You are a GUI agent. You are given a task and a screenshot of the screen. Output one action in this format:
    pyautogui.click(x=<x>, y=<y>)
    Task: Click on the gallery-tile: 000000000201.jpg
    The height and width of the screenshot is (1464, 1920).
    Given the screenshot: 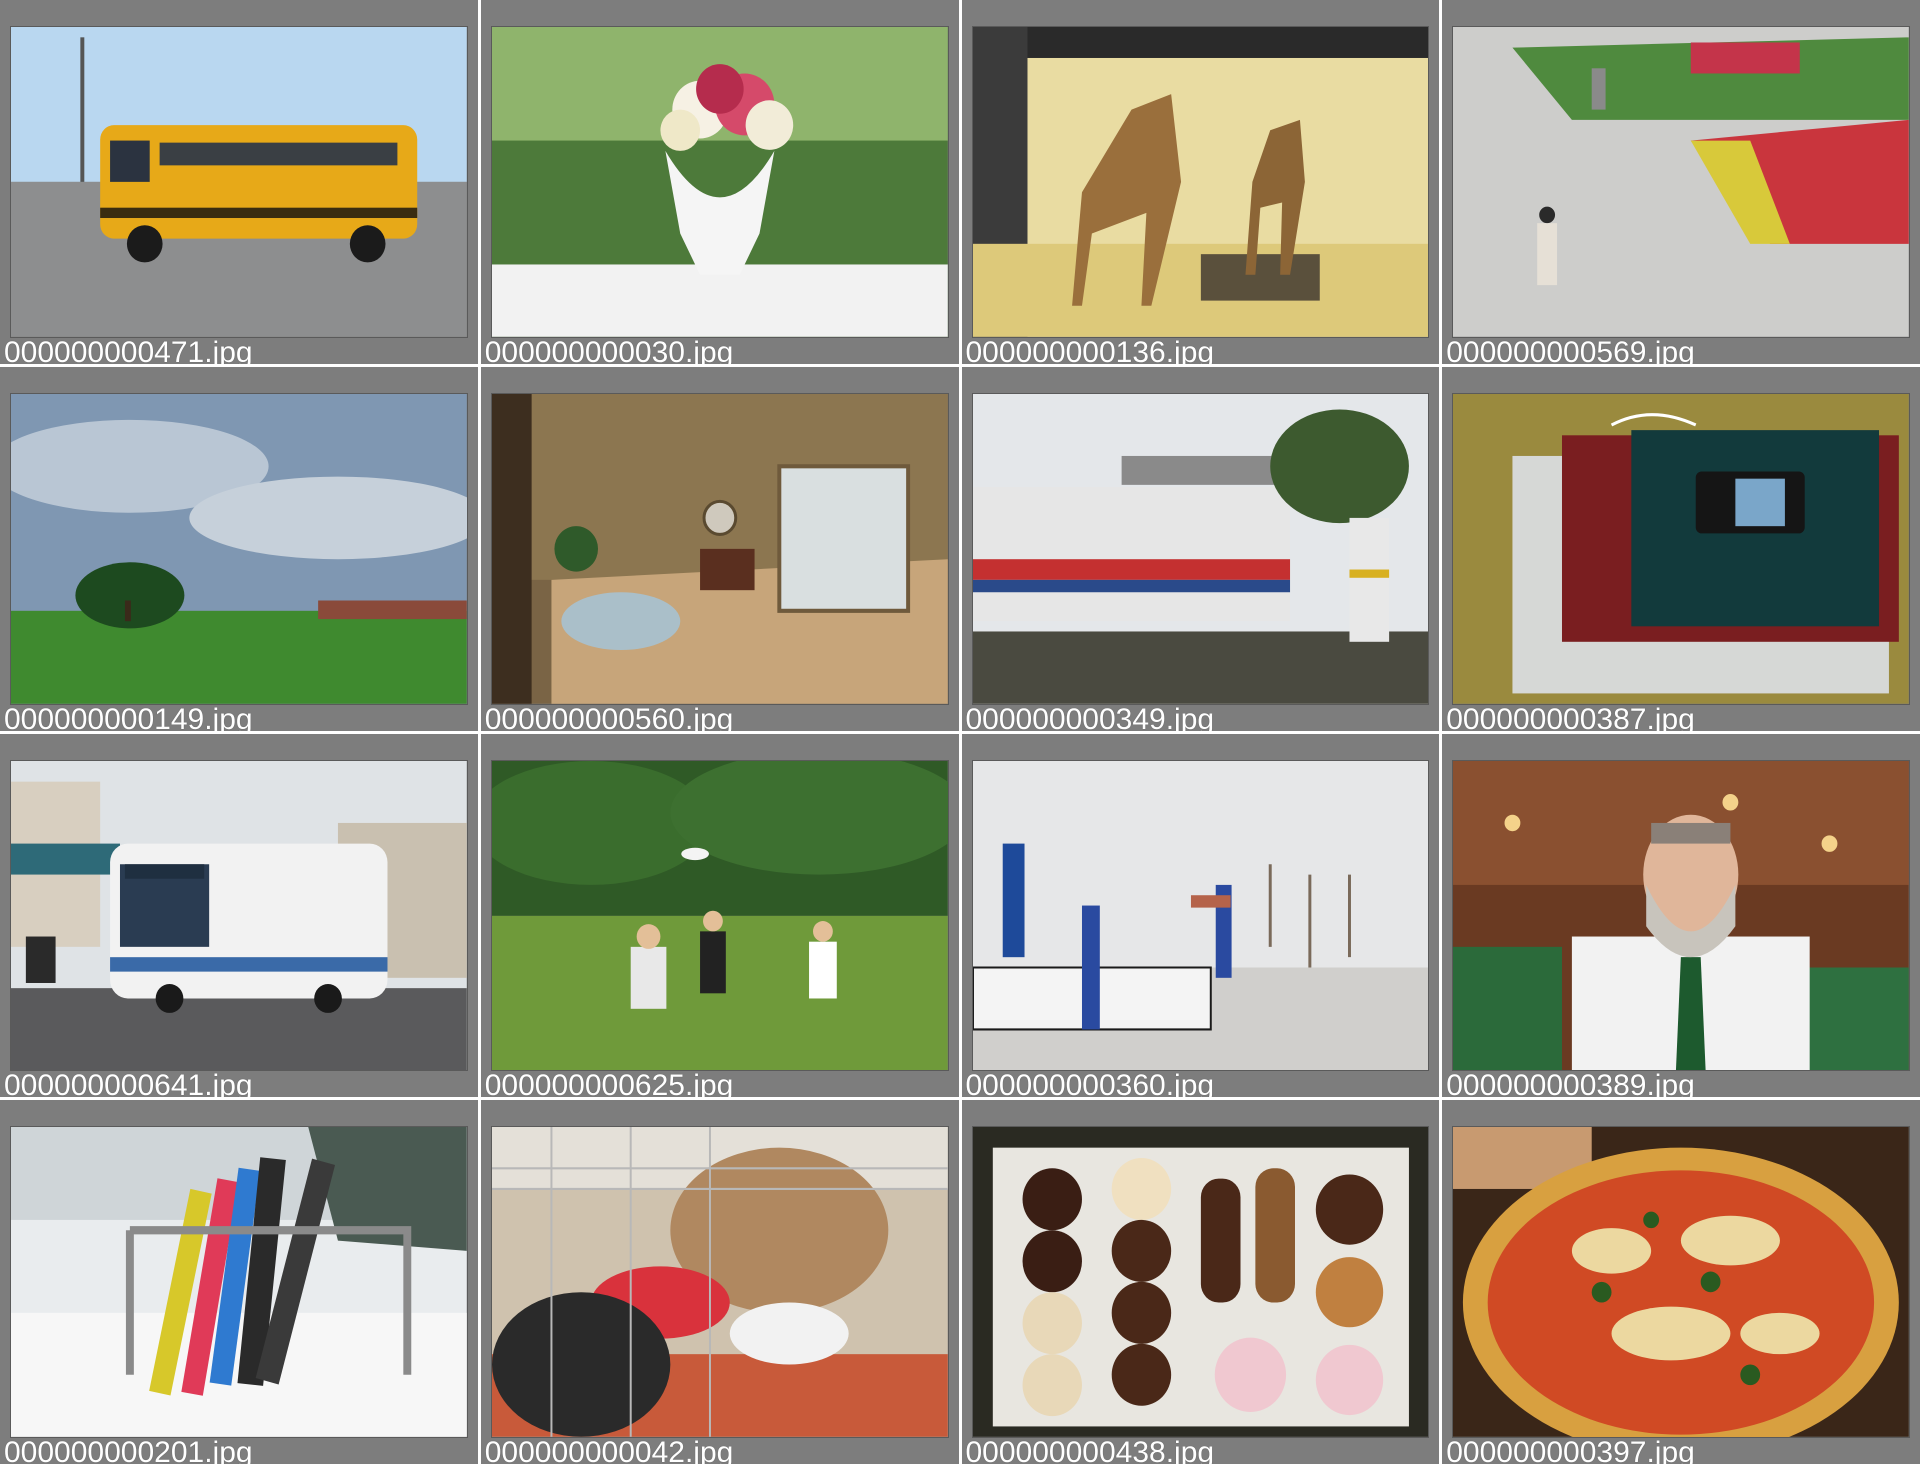 What is the action you would take?
    pyautogui.click(x=239, y=1282)
    